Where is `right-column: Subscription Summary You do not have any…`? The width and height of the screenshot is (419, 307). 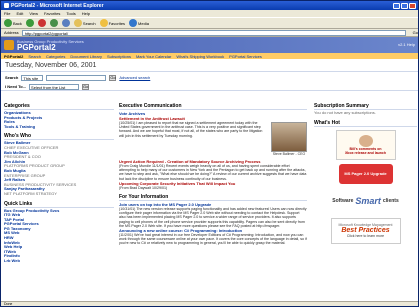
right-column: Subscription Summary You do not have any… is located at coordinates (365, 175).